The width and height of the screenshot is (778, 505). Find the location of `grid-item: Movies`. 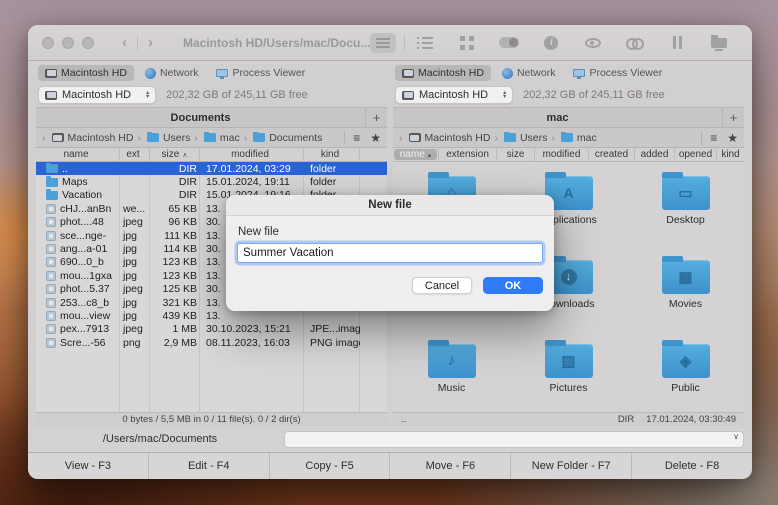

grid-item: Movies is located at coordinates (685, 292).